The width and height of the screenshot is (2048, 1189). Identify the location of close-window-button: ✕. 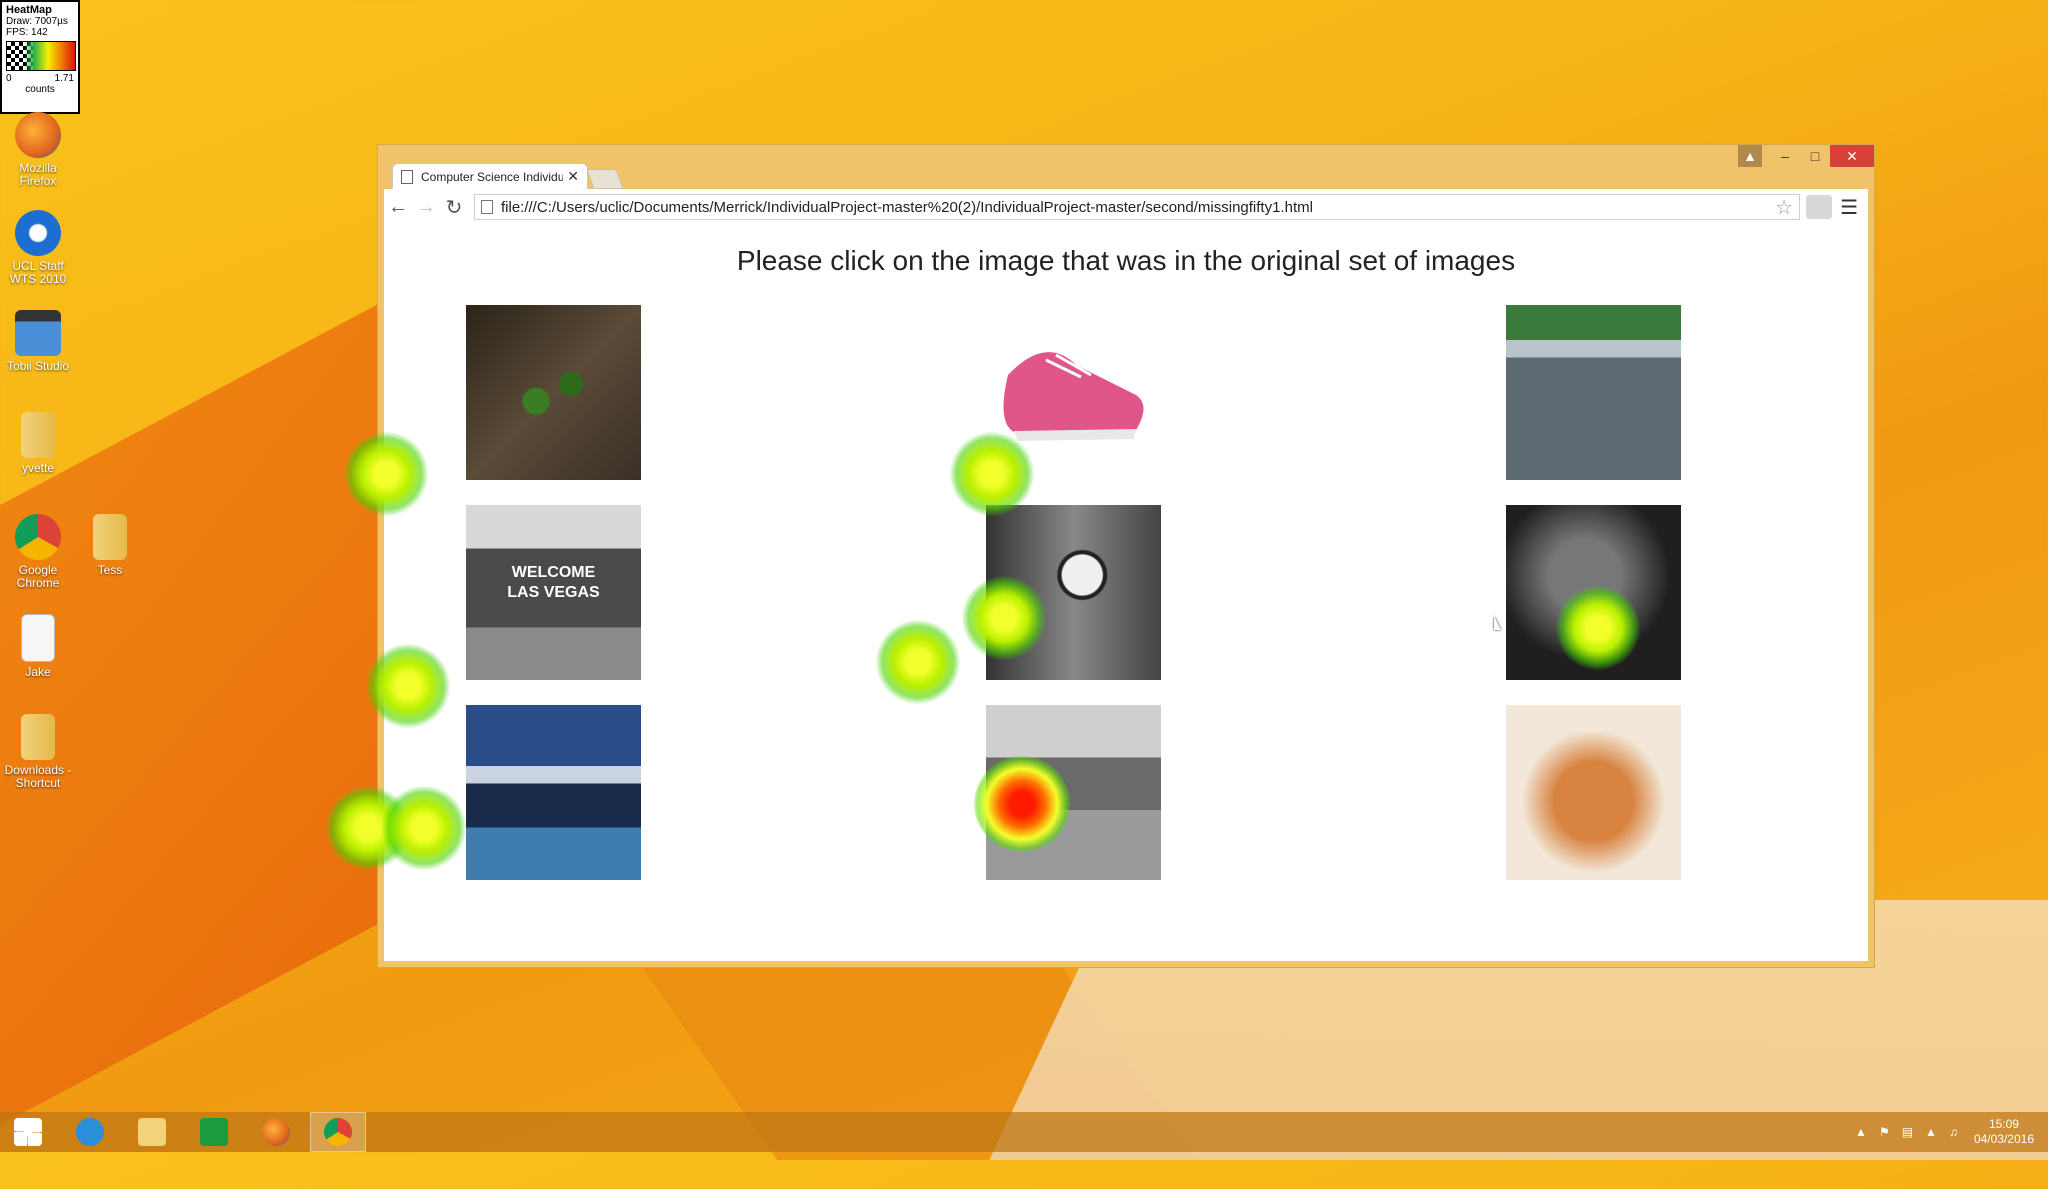
(1852, 156).